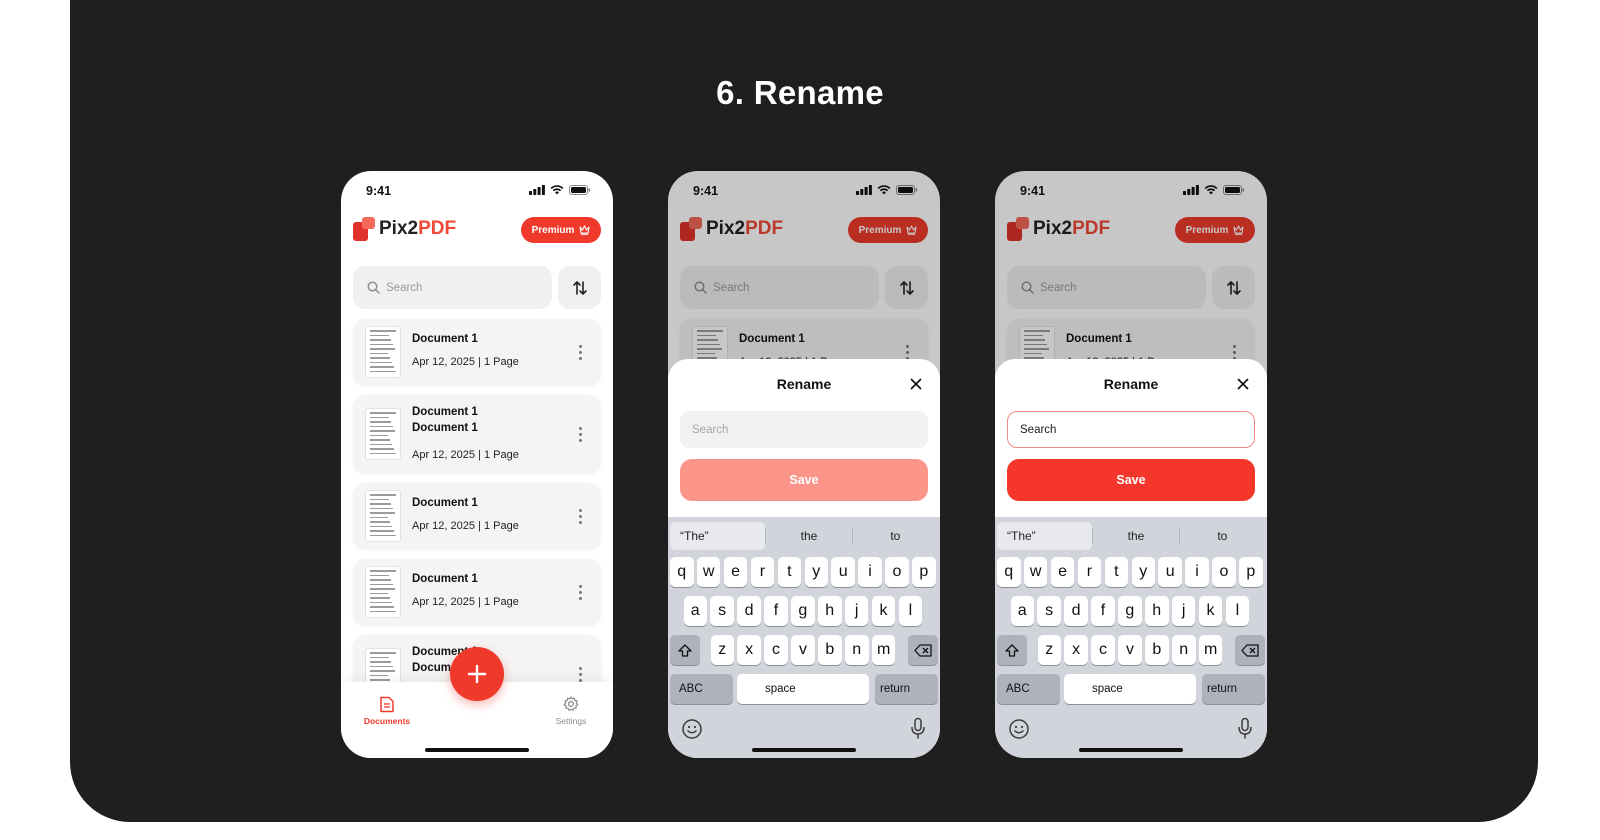  What do you see at coordinates (477, 674) in the screenshot?
I see `add-document-button` at bounding box center [477, 674].